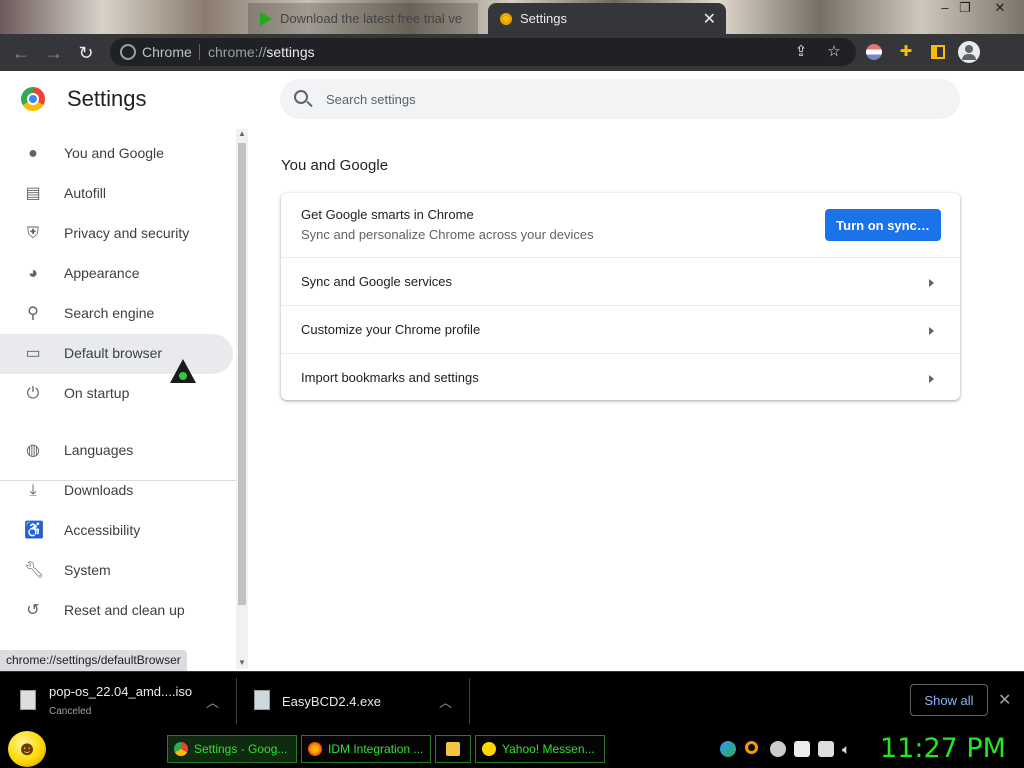 The image size is (1024, 768). What do you see at coordinates (107, 98) in the screenshot?
I see `page-title: Settings` at bounding box center [107, 98].